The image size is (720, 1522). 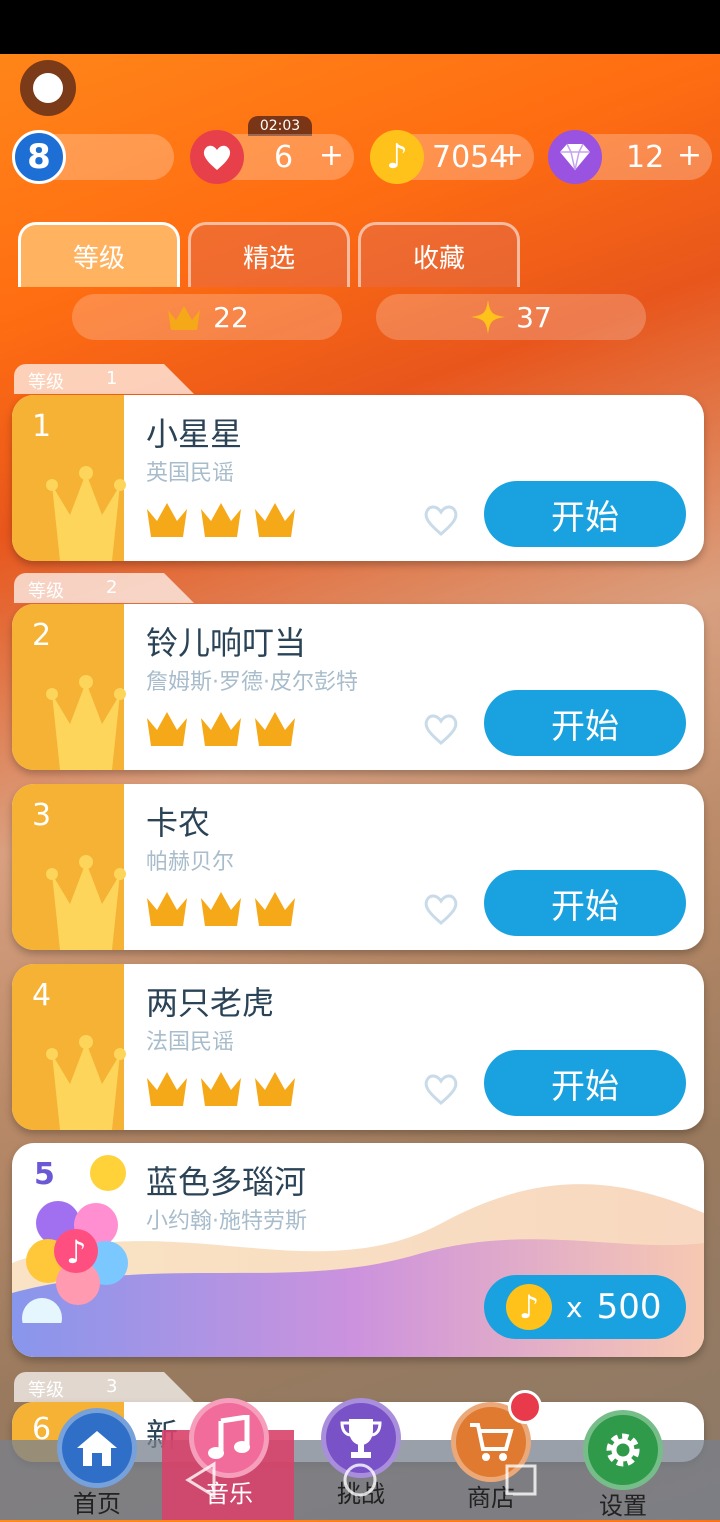 I want to click on song-title: 小星星, so click(x=194, y=434).